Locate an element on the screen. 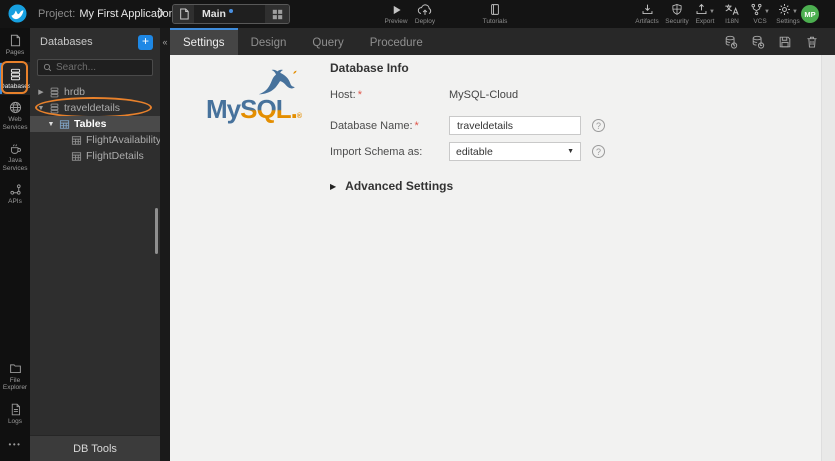 The height and width of the screenshot is (461, 835). sidebar-item-databases: Databases is located at coordinates (16, 77).